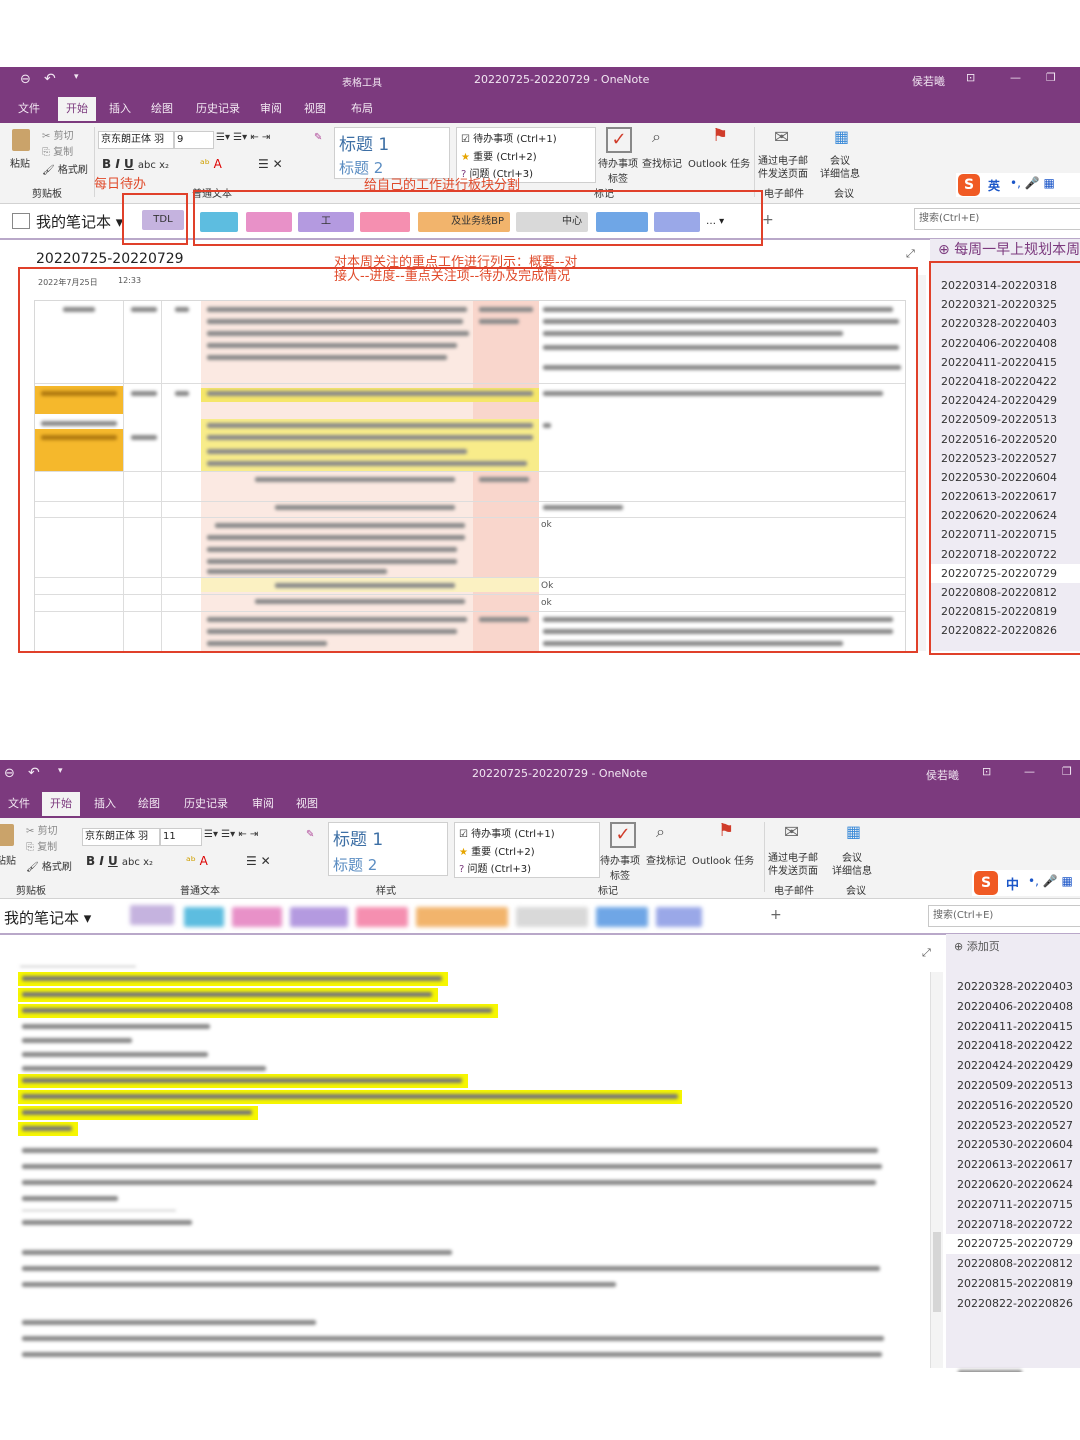 The height and width of the screenshot is (1440, 1080). What do you see at coordinates (1013, 1046) in the screenshot?
I see `page-item: 20220418-20220422` at bounding box center [1013, 1046].